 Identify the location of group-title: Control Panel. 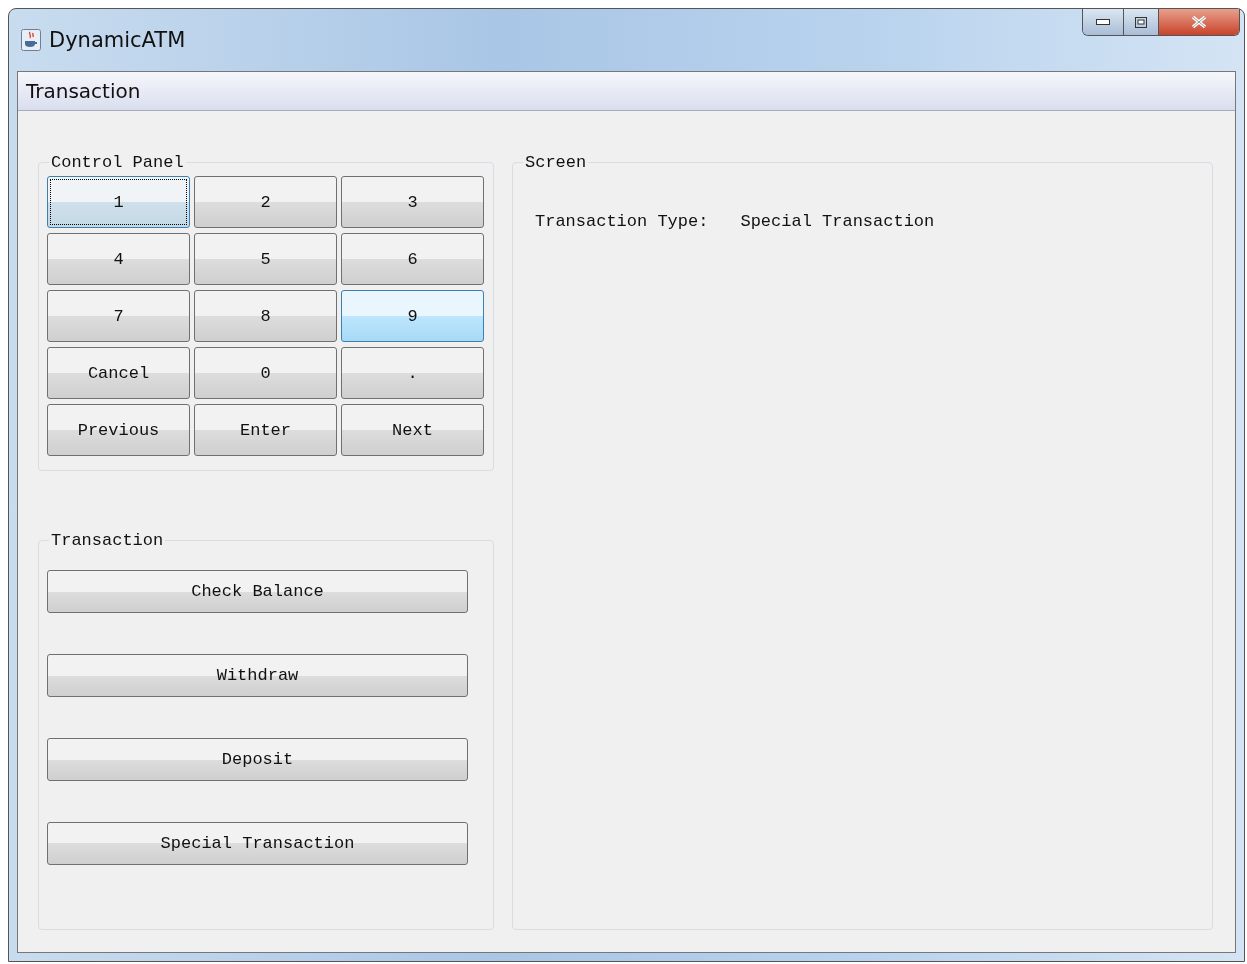
(117, 162).